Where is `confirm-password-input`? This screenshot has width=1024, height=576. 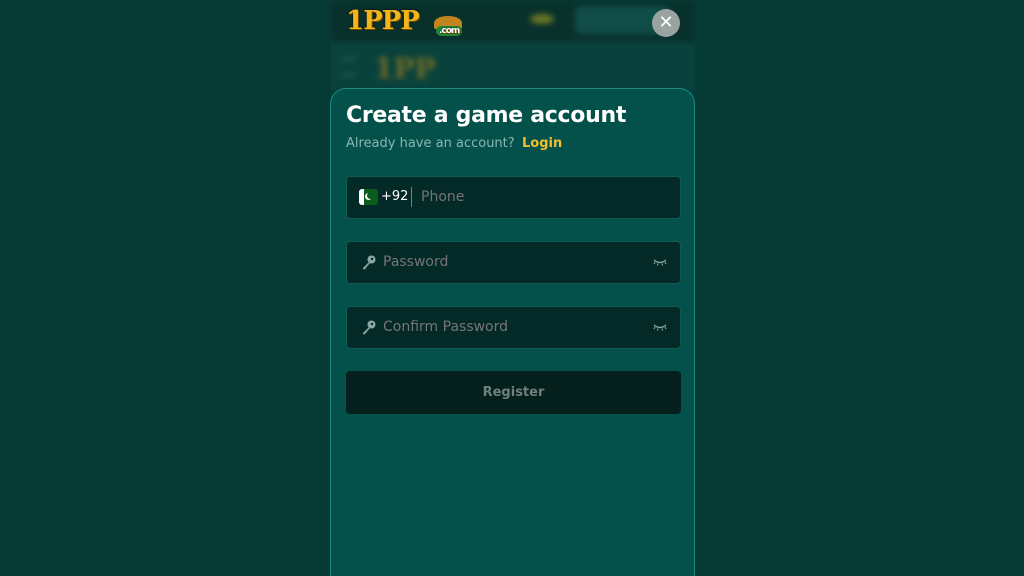 confirm-password-input is located at coordinates (513, 327).